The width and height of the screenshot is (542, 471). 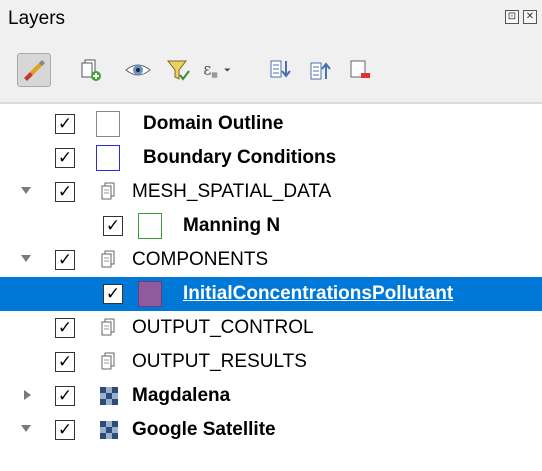 I want to click on expand-all-icon, so click(x=280, y=70).